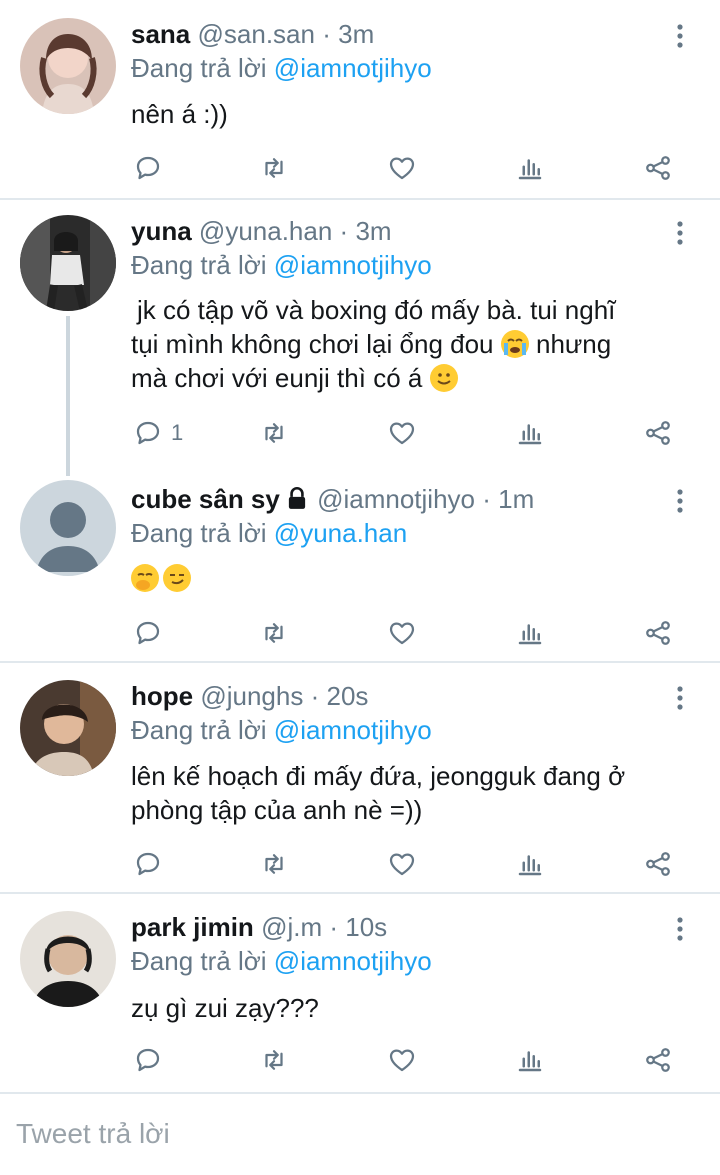 The width and height of the screenshot is (720, 1175). Describe the element at coordinates (396, 499) in the screenshot. I see `user-handle: @iamnotjihyo` at that location.